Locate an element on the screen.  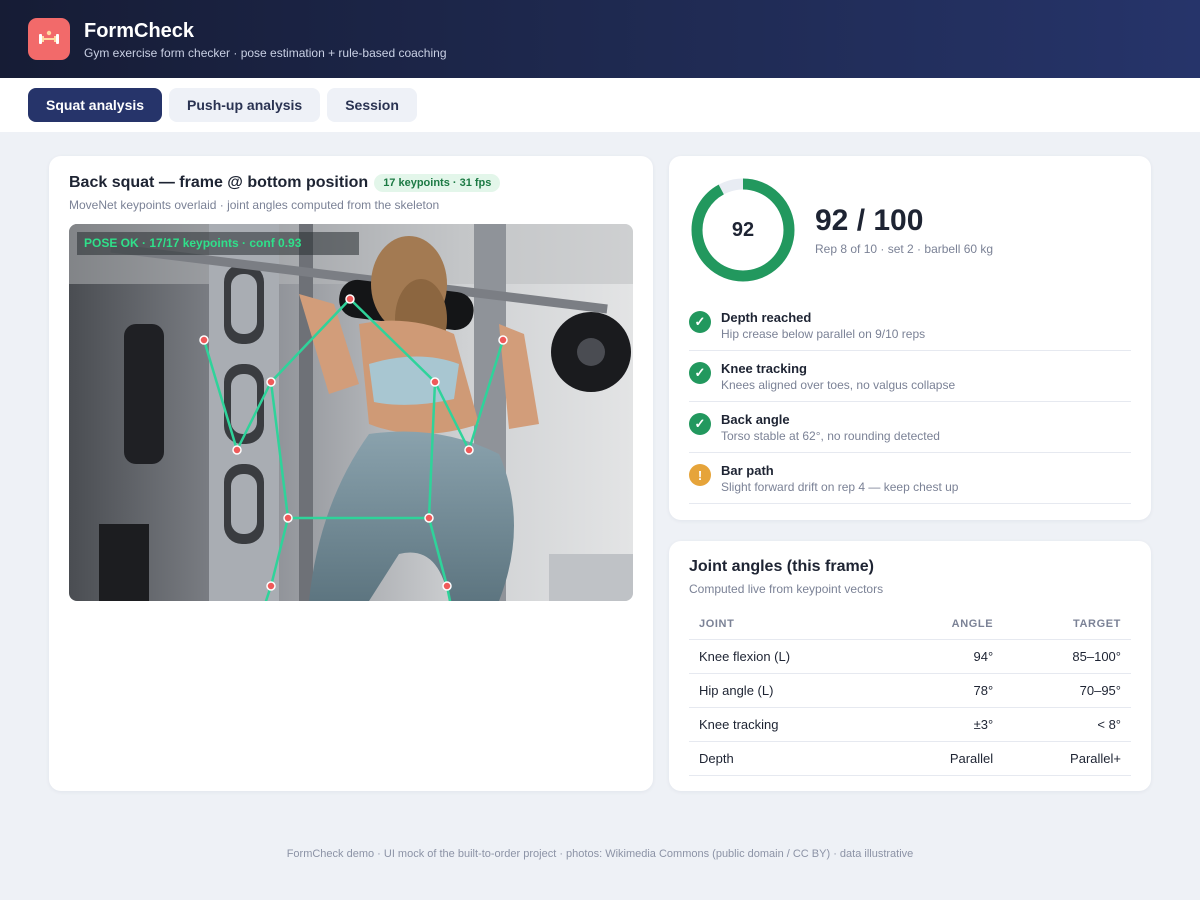
keypoints-badge: 17 keypoints · 31 fps is located at coordinates (437, 183).